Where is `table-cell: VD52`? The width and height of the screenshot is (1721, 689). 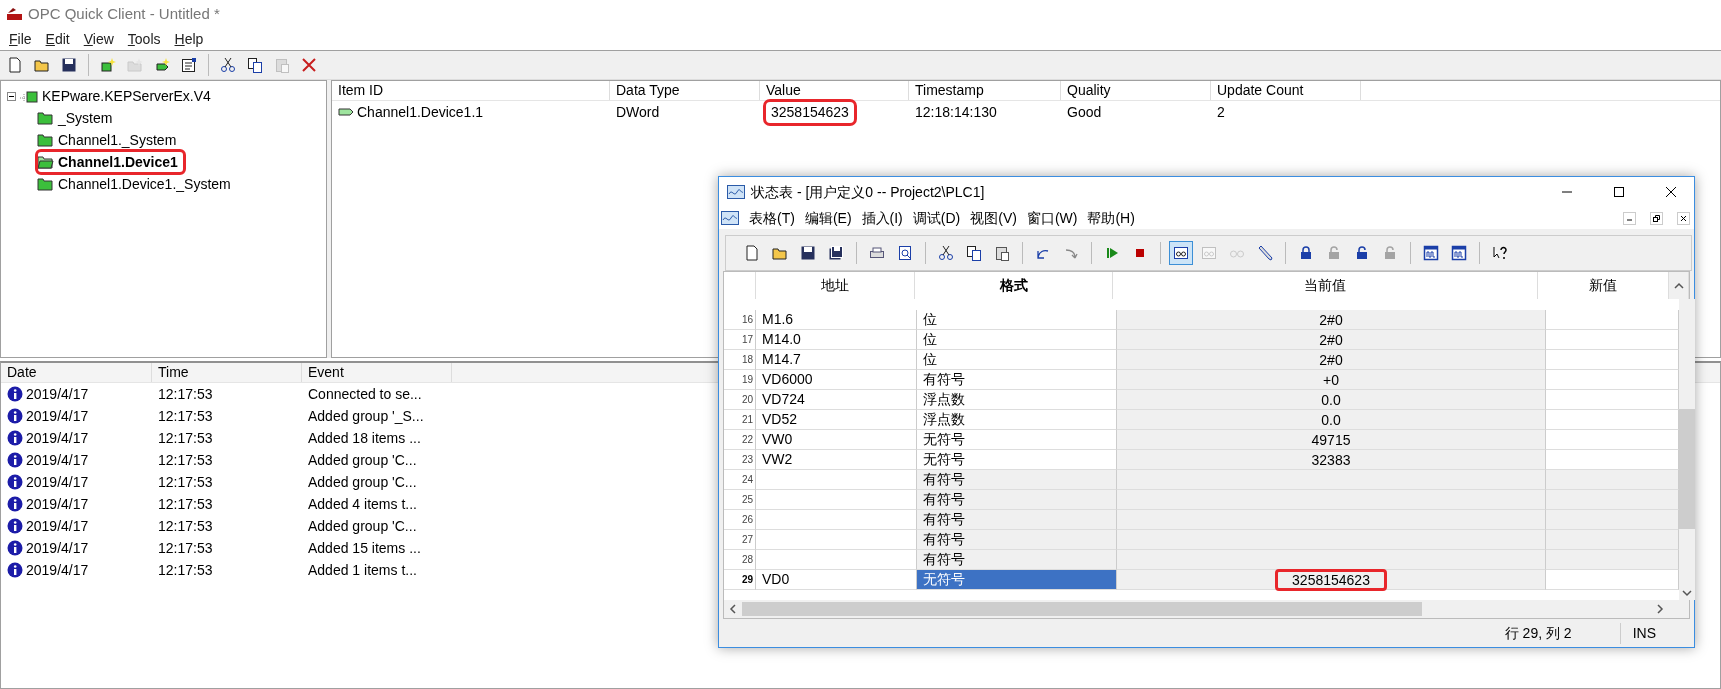
table-cell: VD52 is located at coordinates (780, 419).